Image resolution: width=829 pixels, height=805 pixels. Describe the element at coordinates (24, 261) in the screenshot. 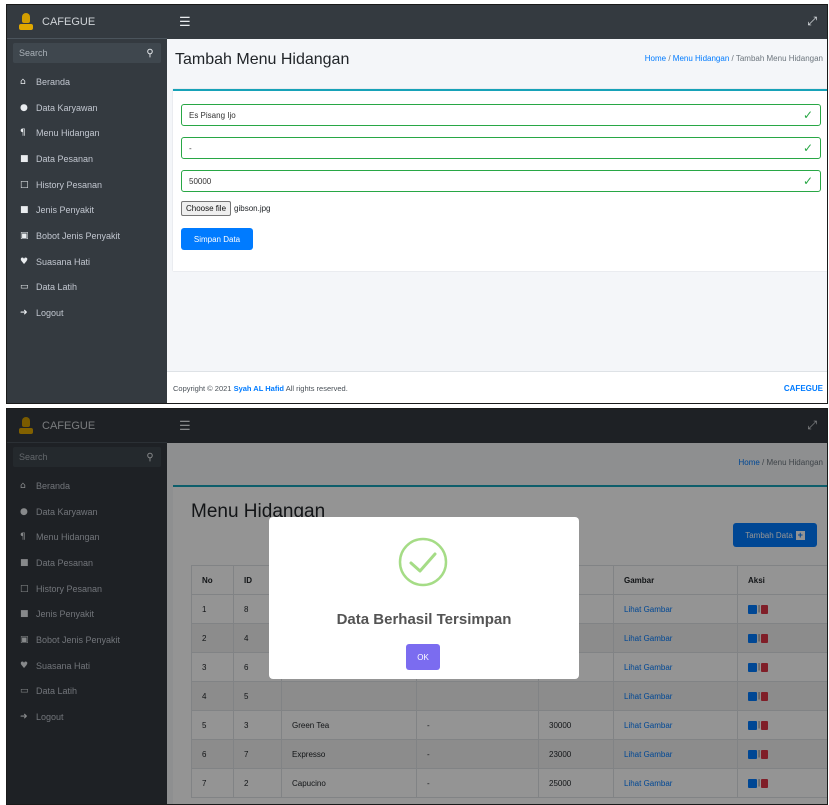

I see `heart-icon: ♥` at that location.